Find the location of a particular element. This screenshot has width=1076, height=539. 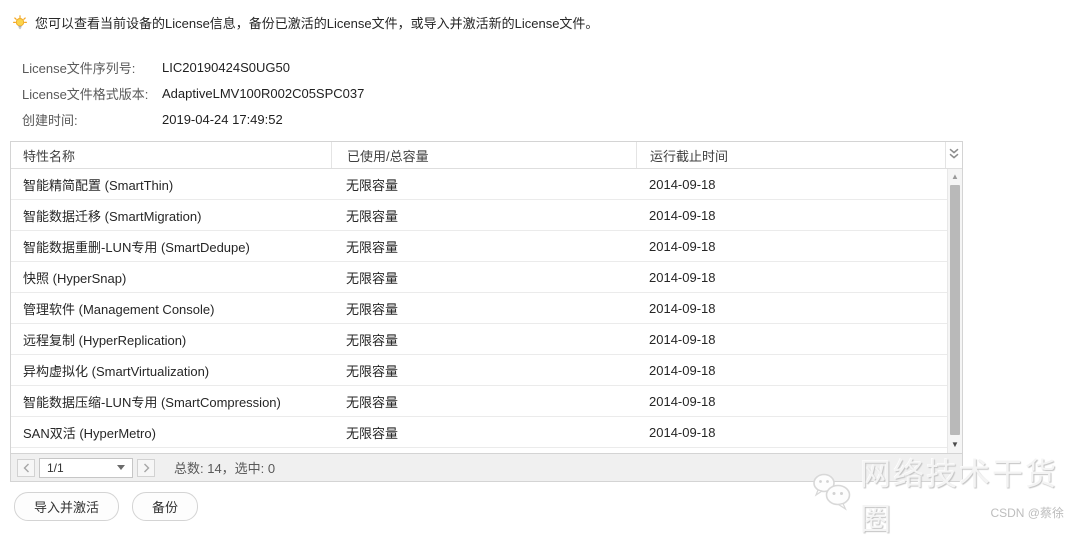

column-settings-button is located at coordinates (953, 155).